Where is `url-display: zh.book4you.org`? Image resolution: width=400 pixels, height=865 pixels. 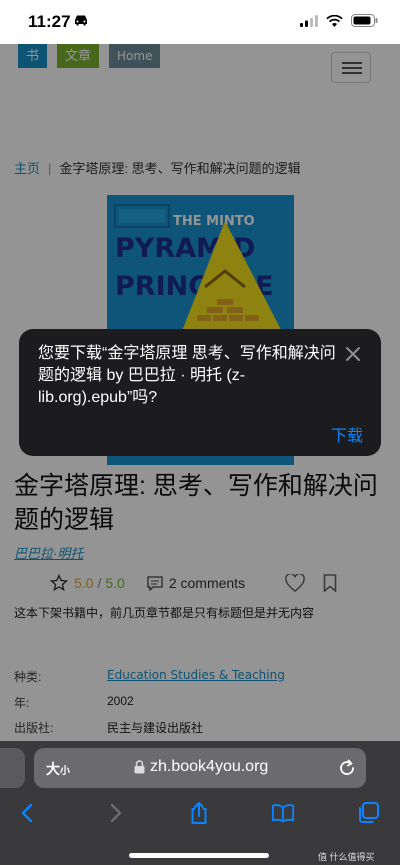 url-display: zh.book4you.org is located at coordinates (201, 767).